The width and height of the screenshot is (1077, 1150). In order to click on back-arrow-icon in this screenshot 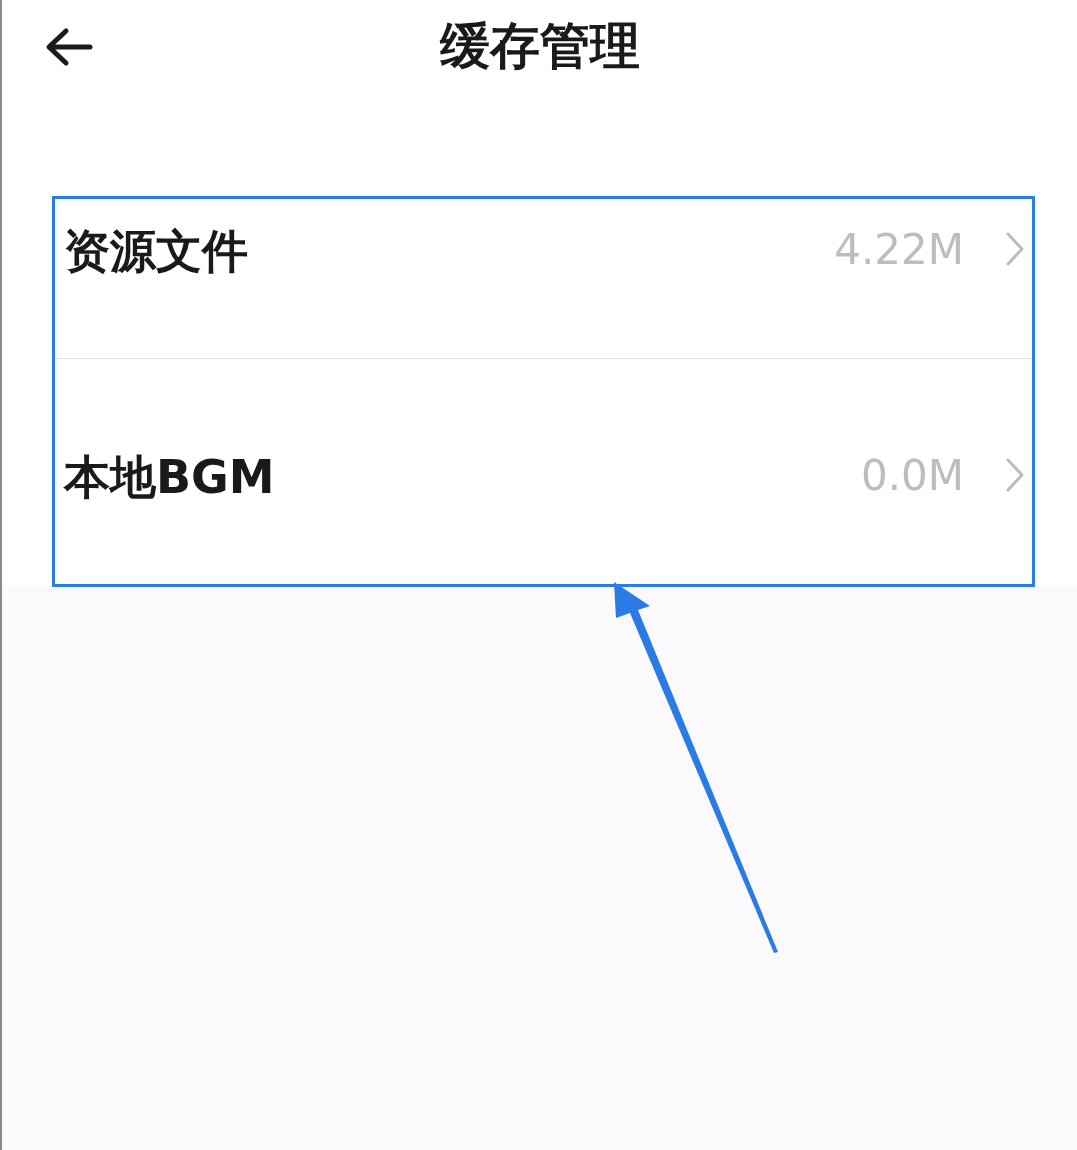, I will do `click(69, 47)`.